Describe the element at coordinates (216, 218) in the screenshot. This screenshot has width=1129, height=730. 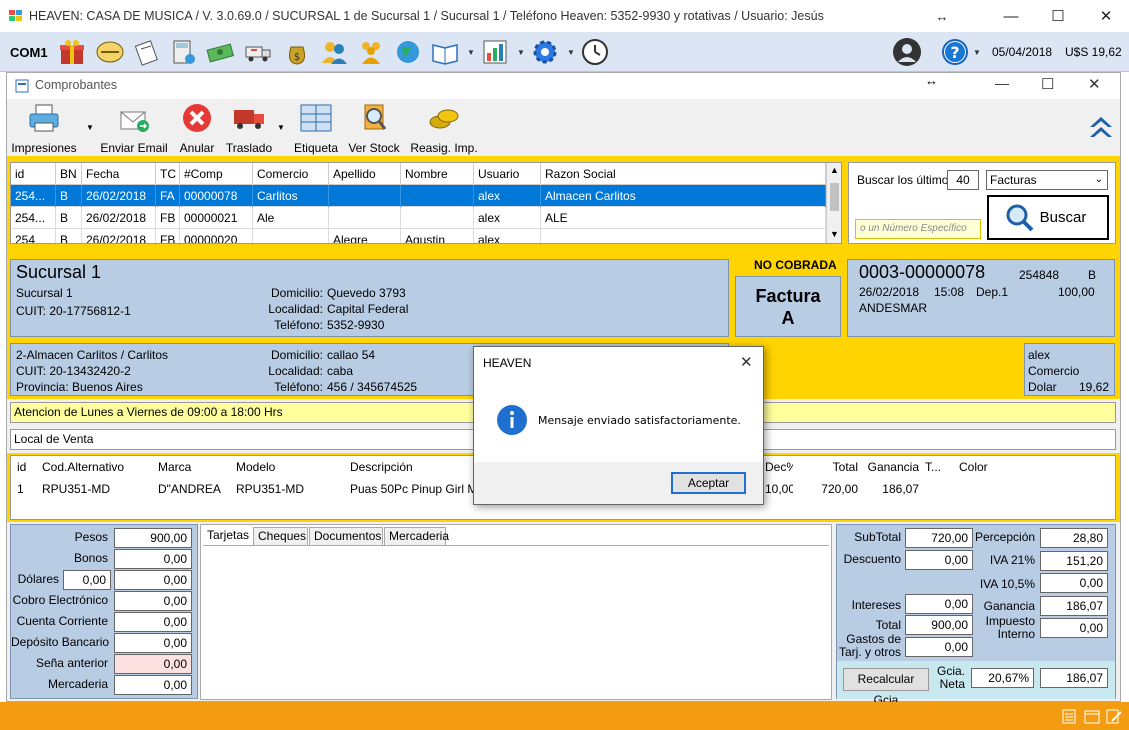
I see `table-cell: 00000021` at that location.